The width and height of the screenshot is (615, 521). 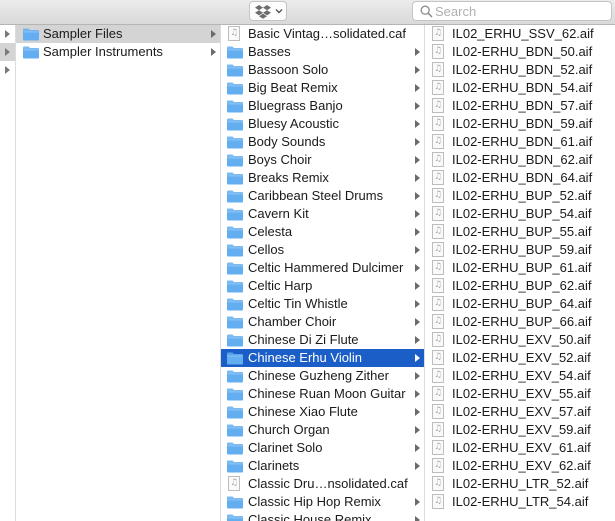 I want to click on folder-item-body-sounds: Body Sounds, so click(x=322, y=142).